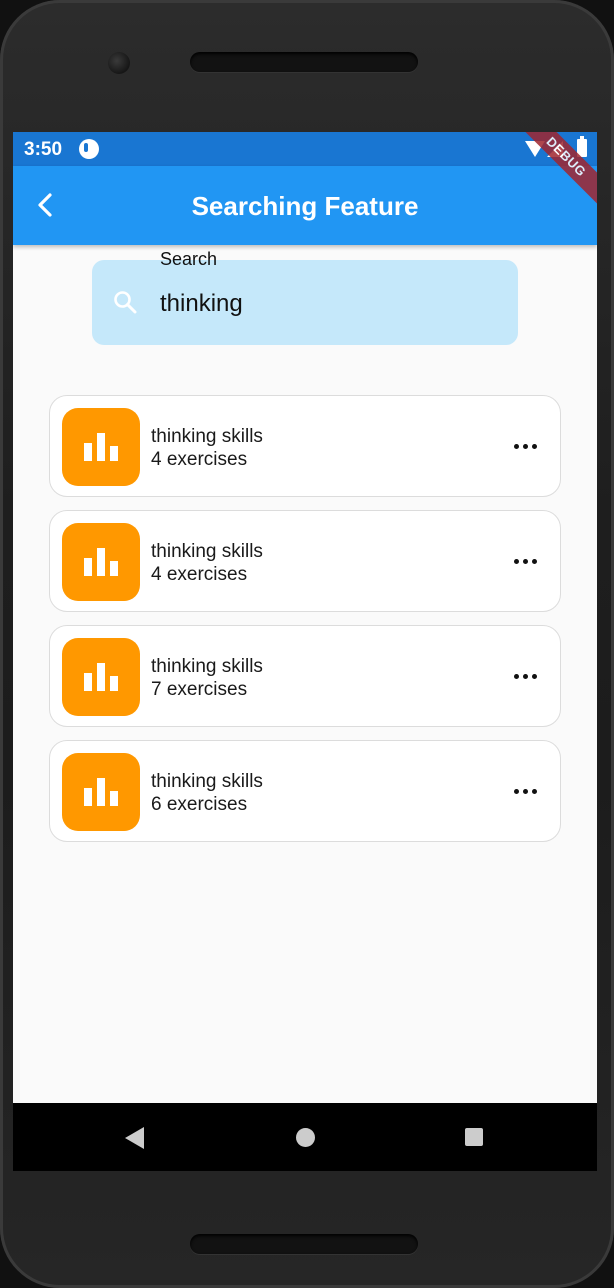 Image resolution: width=614 pixels, height=1288 pixels. Describe the element at coordinates (125, 302) in the screenshot. I see `search-icon` at that location.